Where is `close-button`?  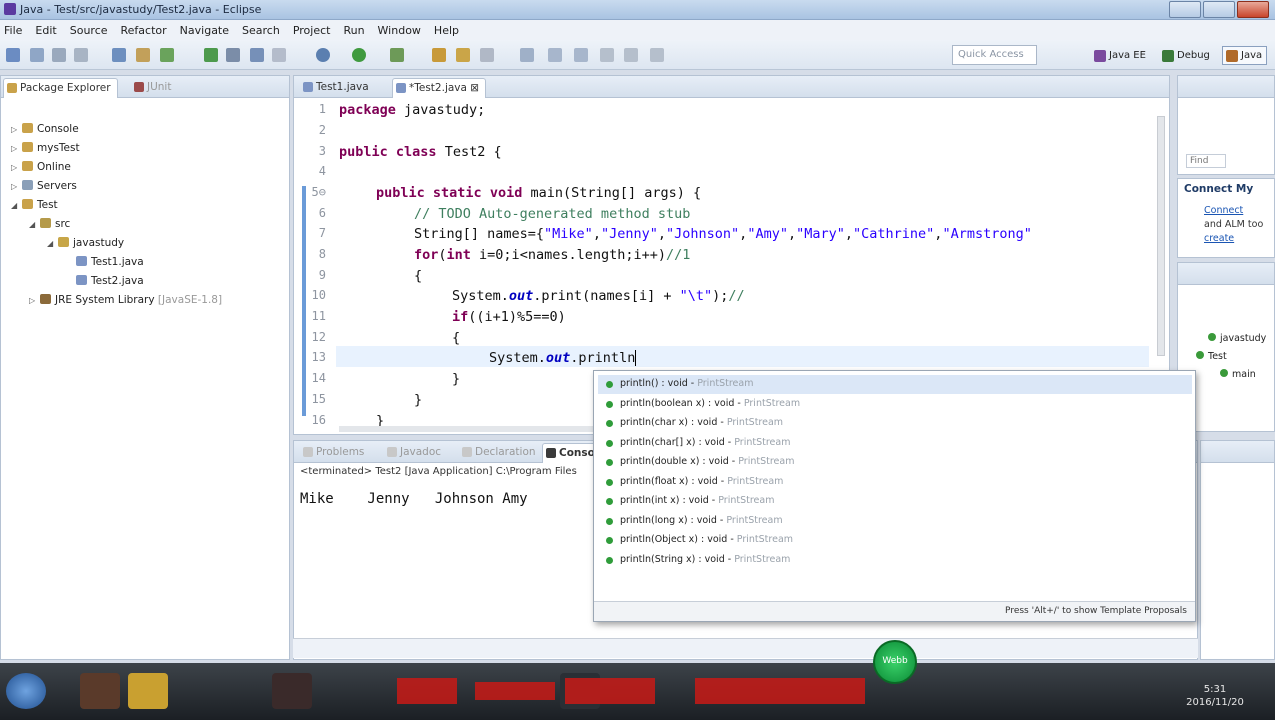 close-button is located at coordinates (1253, 9).